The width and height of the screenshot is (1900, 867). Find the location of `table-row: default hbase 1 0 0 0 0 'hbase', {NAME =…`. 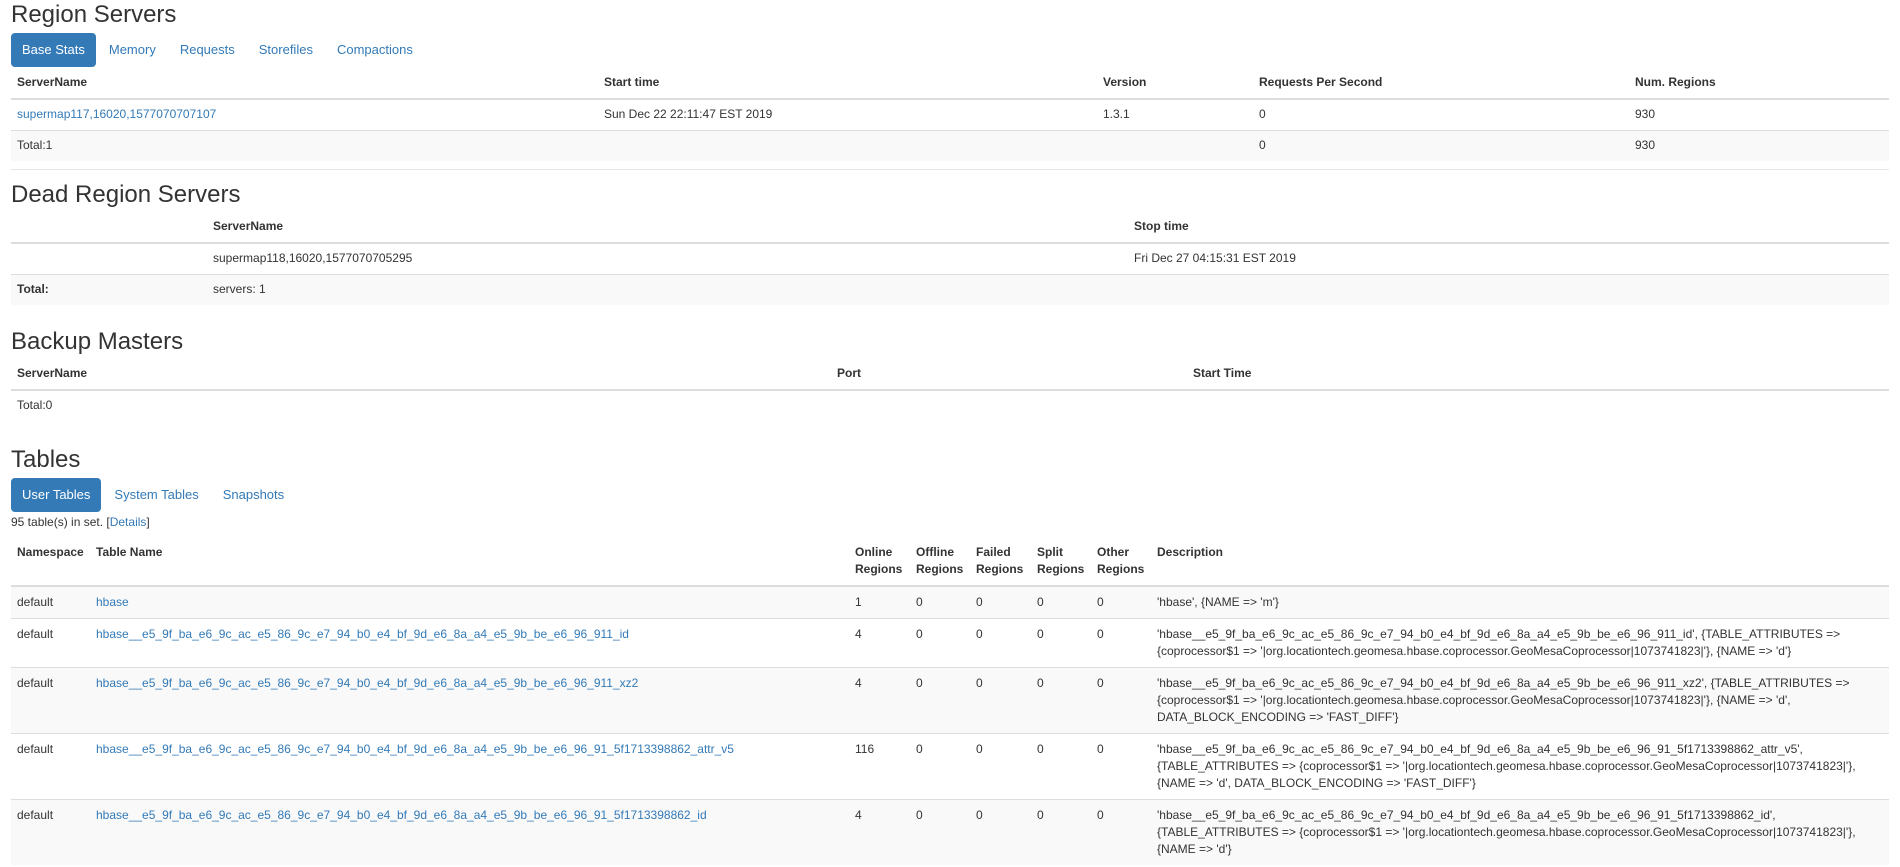

table-row: default hbase 1 0 0 0 0 'hbase', {NAME =… is located at coordinates (950, 602).